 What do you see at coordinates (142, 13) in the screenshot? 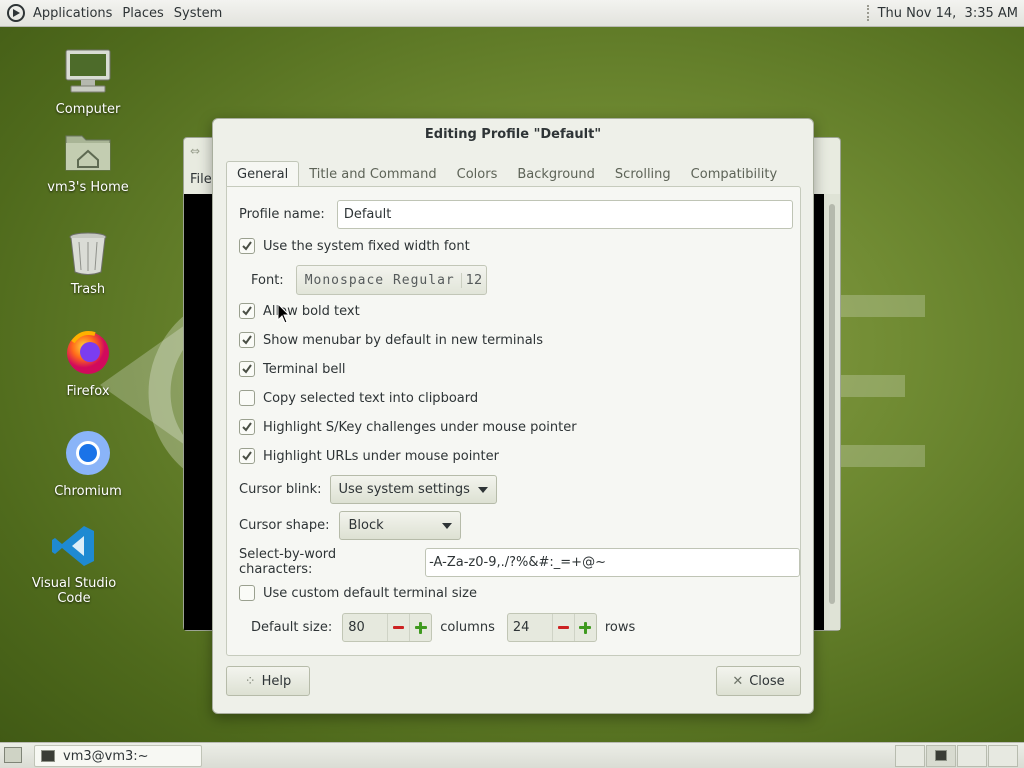
I see `places-menu: Places` at bounding box center [142, 13].